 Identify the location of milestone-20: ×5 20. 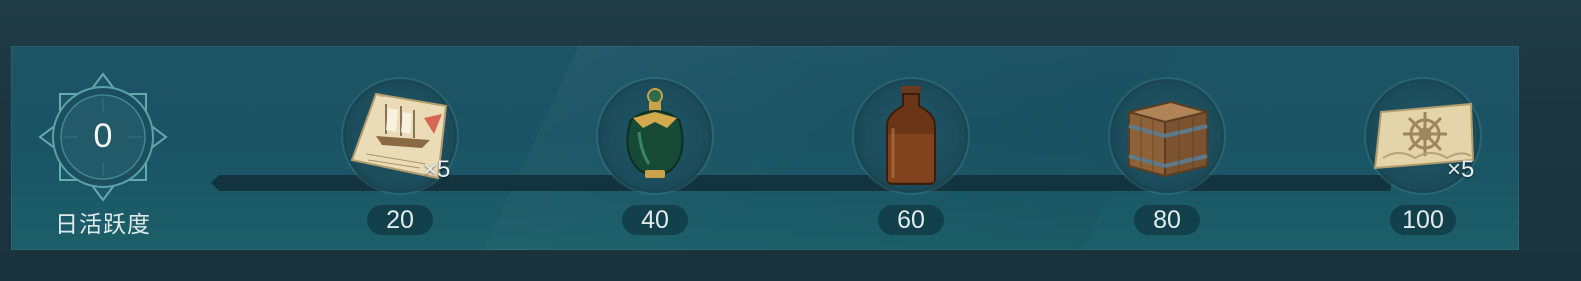
(402, 159).